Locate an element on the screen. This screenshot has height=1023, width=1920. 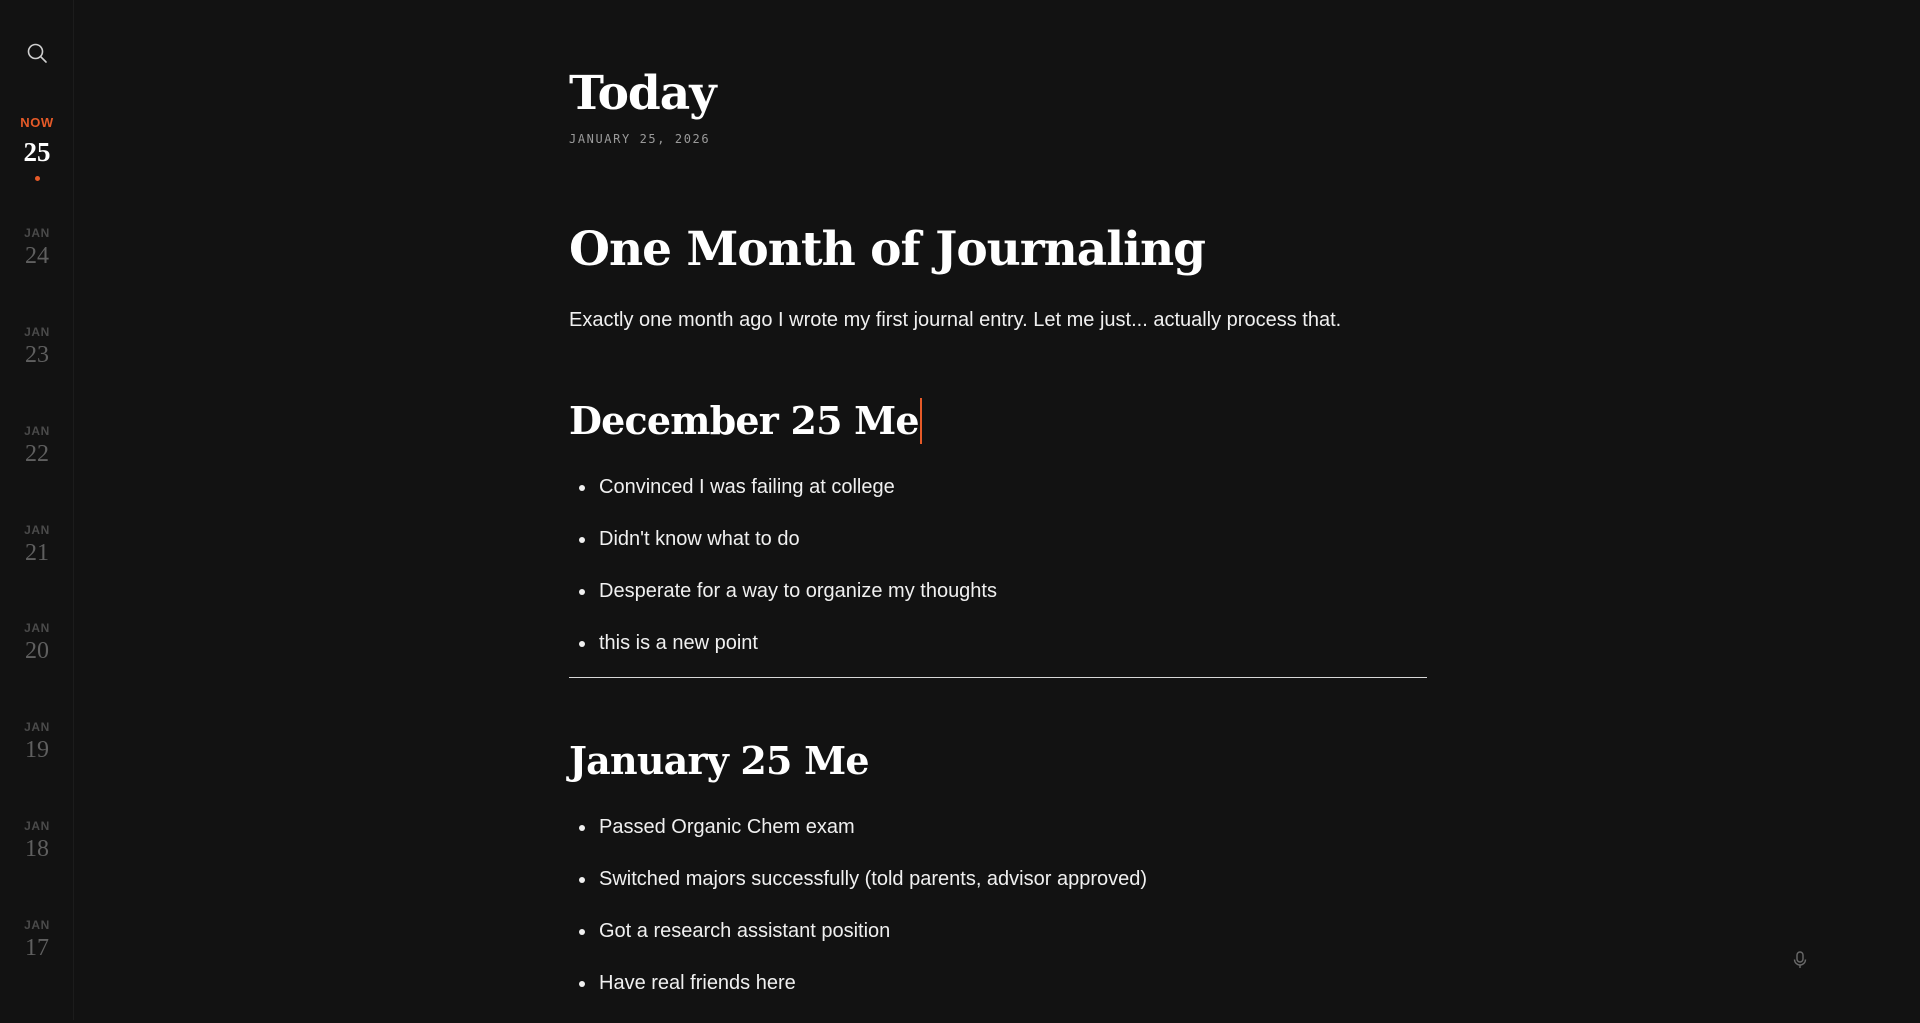
text-cursor is located at coordinates (920, 420).